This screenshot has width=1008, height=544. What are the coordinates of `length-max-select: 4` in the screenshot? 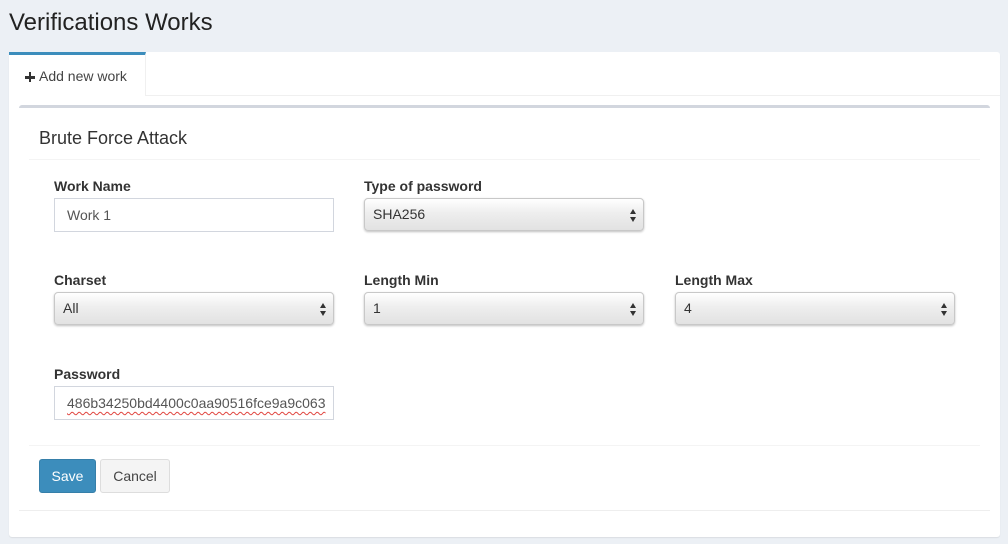 It's located at (815, 308).